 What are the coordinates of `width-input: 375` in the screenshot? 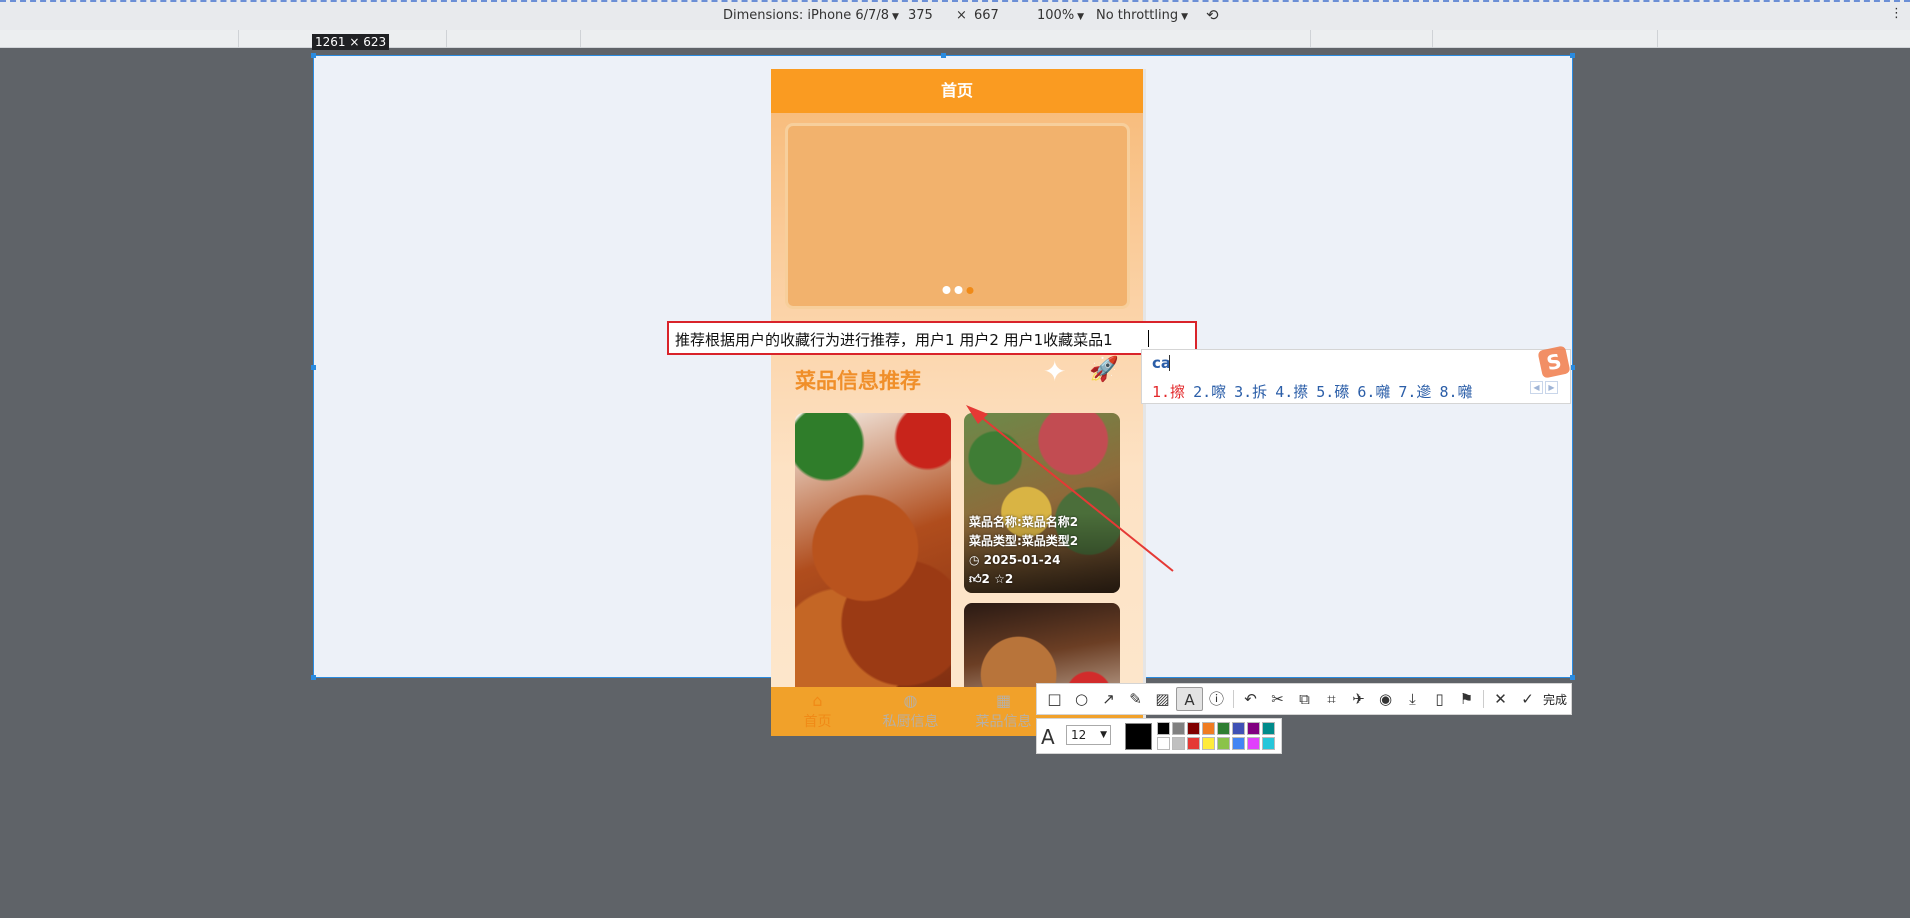 It's located at (920, 15).